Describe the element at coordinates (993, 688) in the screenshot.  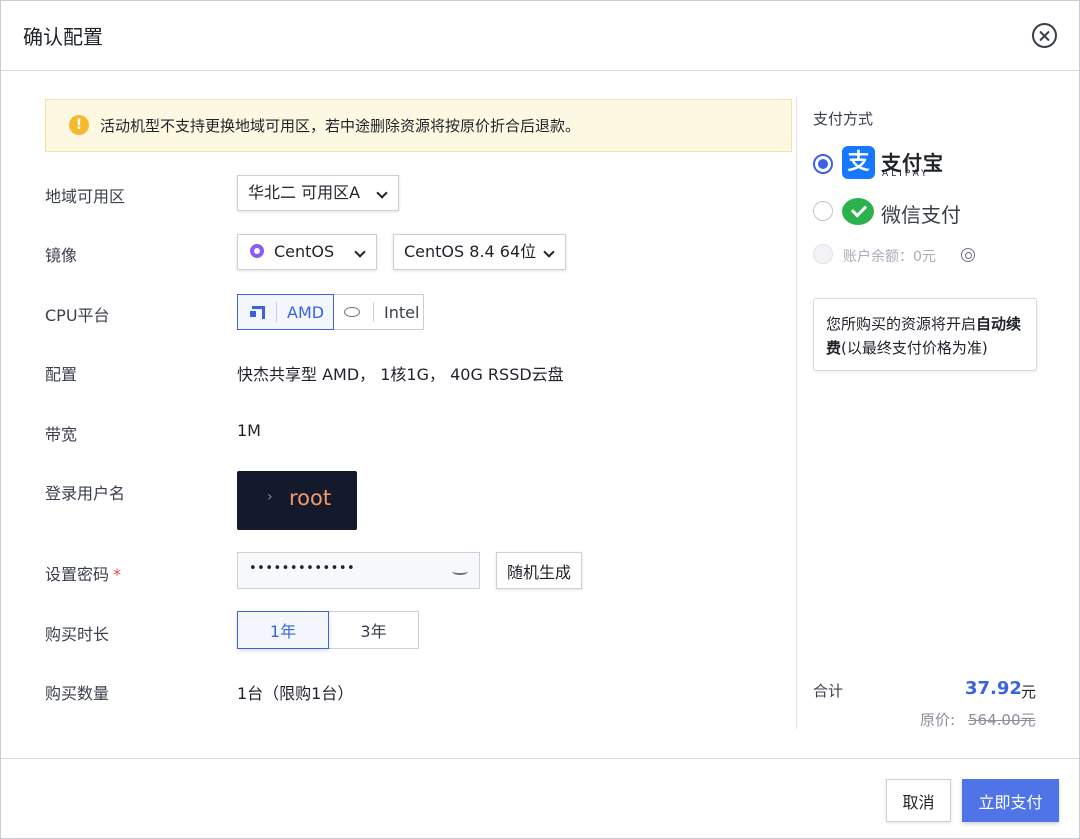
I see `total-amount: 37.92` at that location.